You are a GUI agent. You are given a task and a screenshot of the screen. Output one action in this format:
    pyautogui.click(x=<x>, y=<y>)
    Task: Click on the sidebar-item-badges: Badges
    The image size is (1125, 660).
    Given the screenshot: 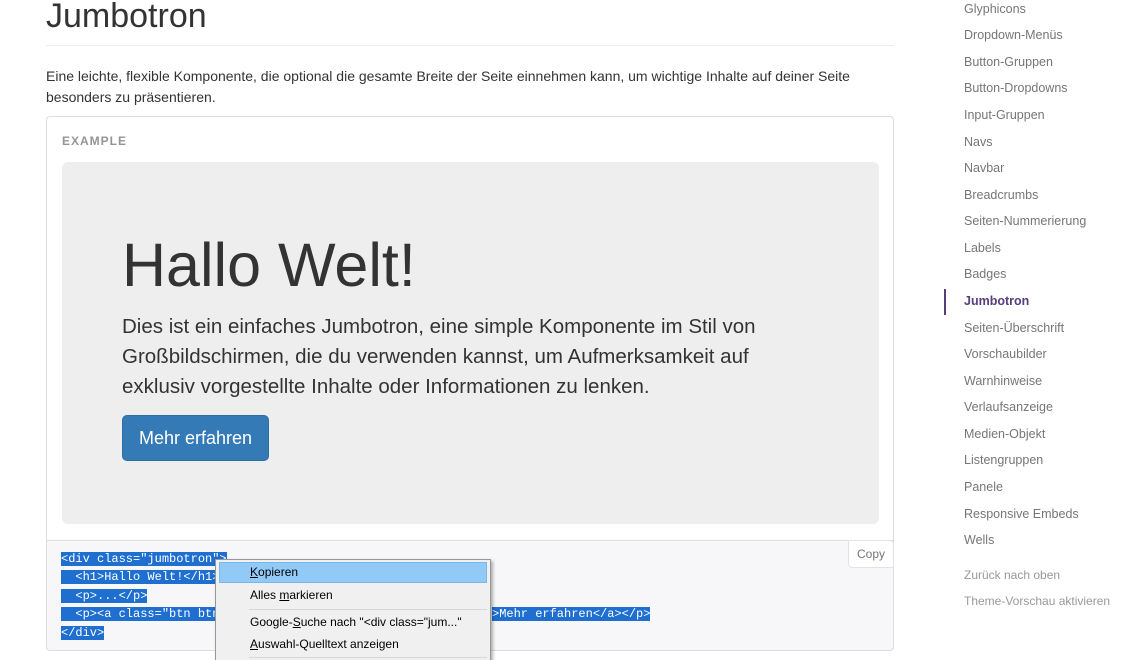 What is the action you would take?
    pyautogui.click(x=985, y=274)
    